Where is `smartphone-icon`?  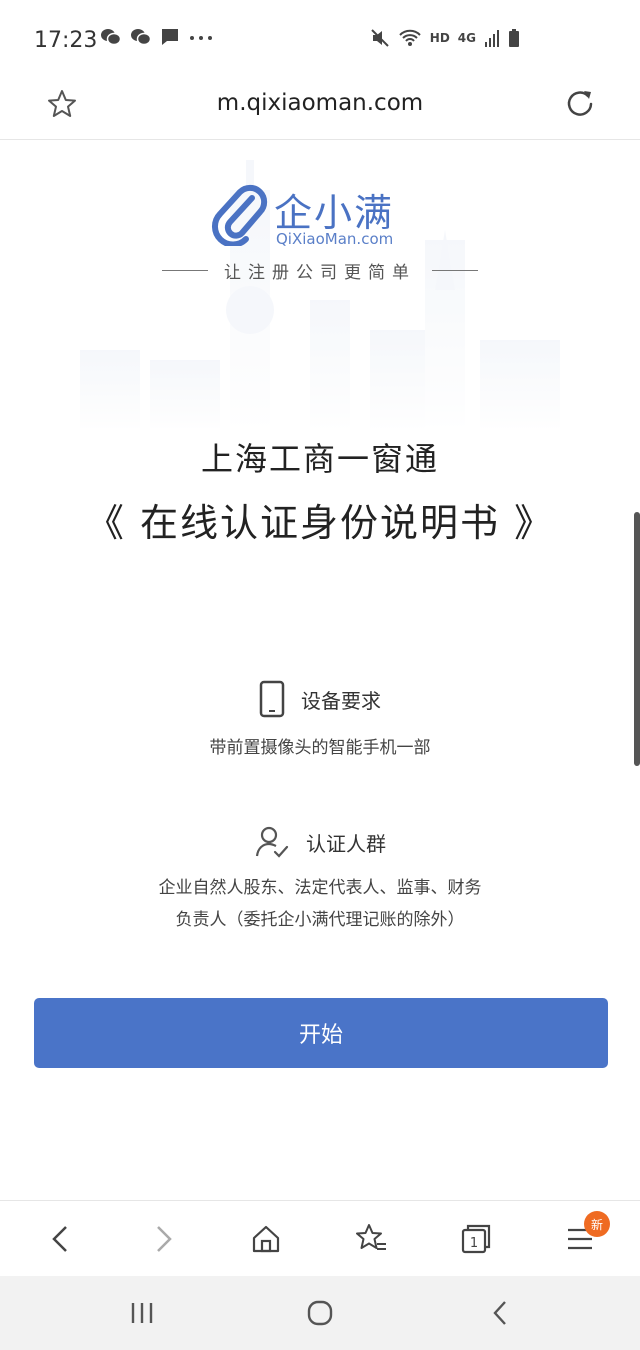
smartphone-icon is located at coordinates (272, 699).